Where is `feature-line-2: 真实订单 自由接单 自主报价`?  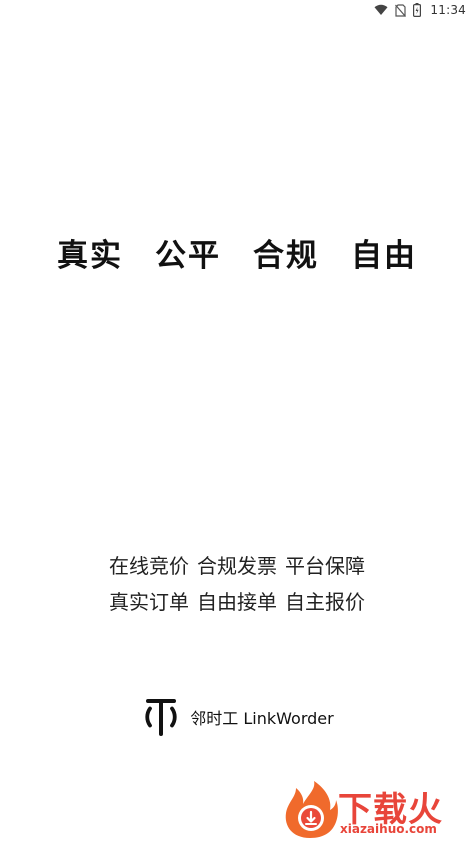 feature-line-2: 真实订单 自由接单 自主报价 is located at coordinates (237, 602).